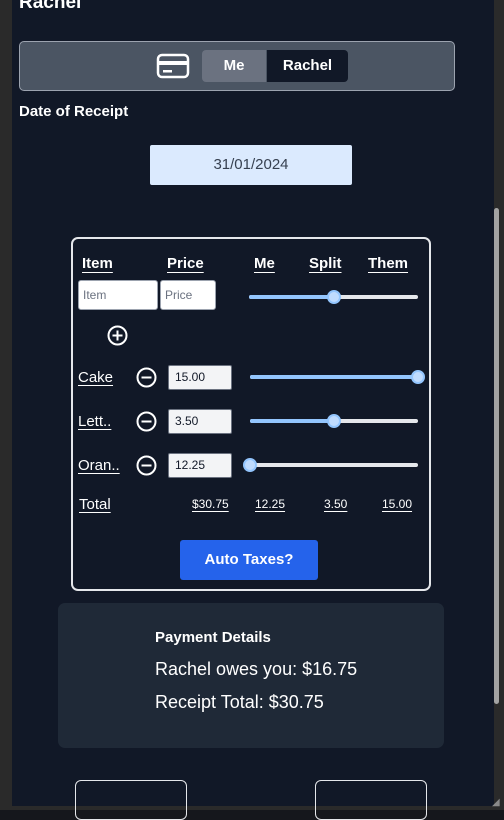  Describe the element at coordinates (496, 456) in the screenshot. I see `scrollbar-thumb` at that location.